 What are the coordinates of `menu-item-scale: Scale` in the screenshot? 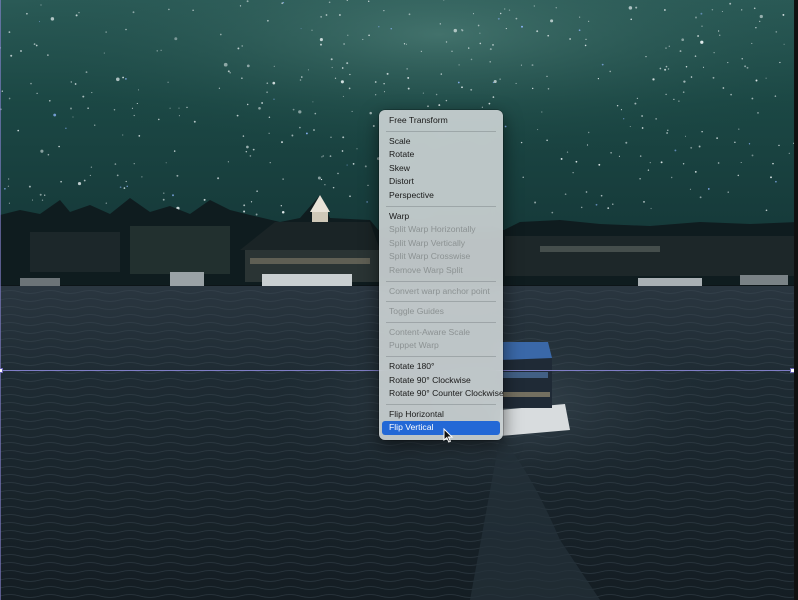 It's located at (441, 142).